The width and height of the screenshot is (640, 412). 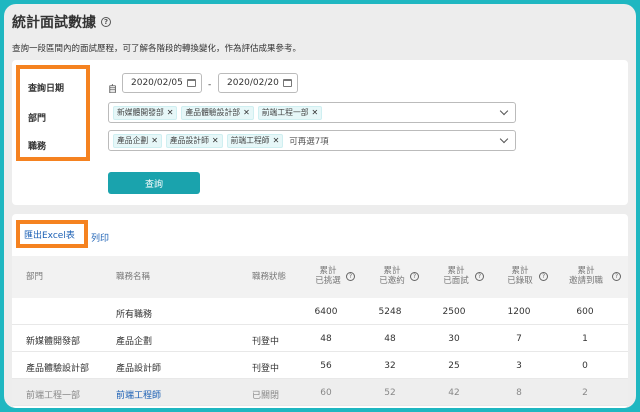 What do you see at coordinates (326, 339) in the screenshot?
I see `cell-picked: 48` at bounding box center [326, 339].